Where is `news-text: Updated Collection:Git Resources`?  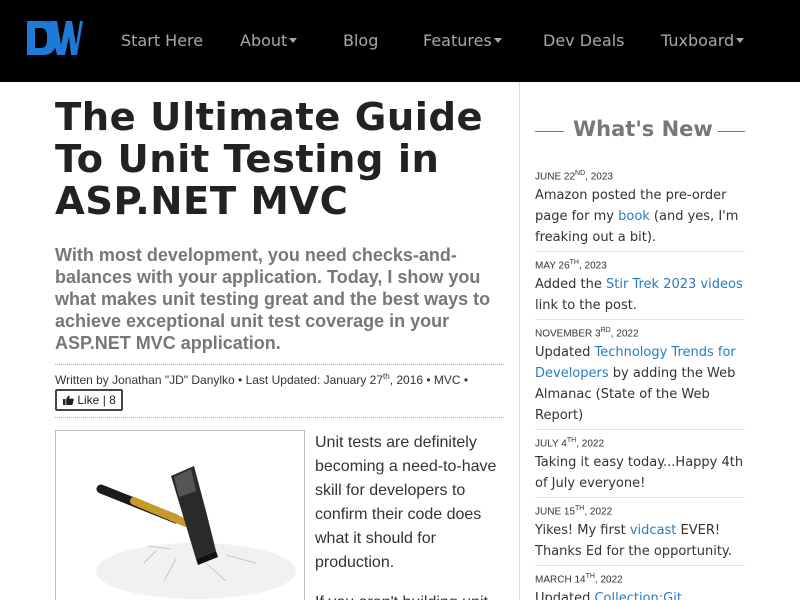
news-text: Updated Collection:Git Resources is located at coordinates (640, 594).